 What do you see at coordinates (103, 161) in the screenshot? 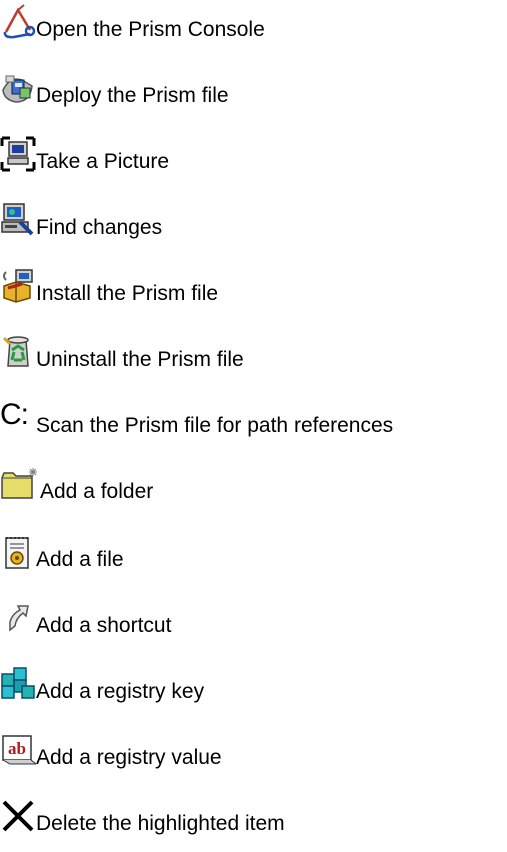
I see `legend-label: Take a Picture` at bounding box center [103, 161].